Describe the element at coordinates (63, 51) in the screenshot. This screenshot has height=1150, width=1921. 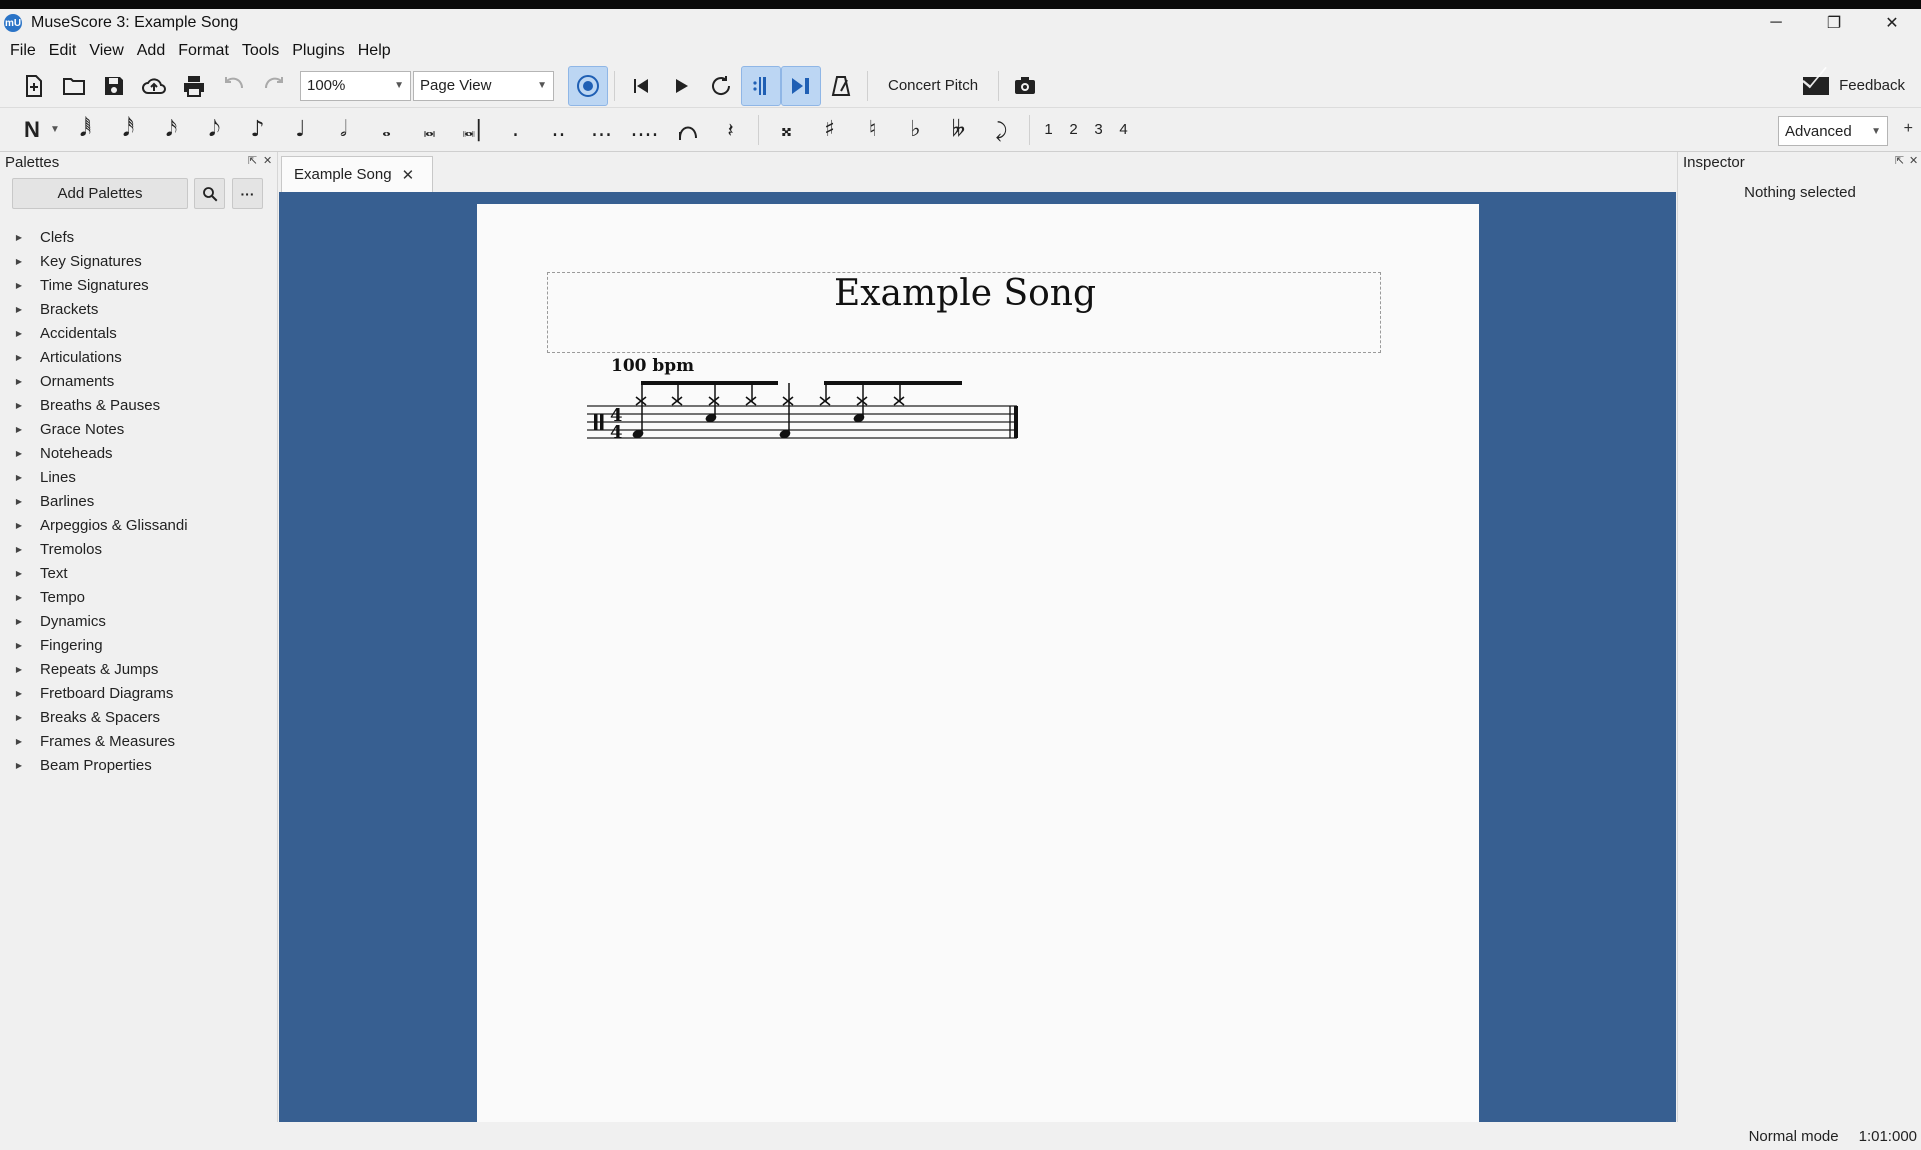
I see `menu-edit: Edit` at that location.